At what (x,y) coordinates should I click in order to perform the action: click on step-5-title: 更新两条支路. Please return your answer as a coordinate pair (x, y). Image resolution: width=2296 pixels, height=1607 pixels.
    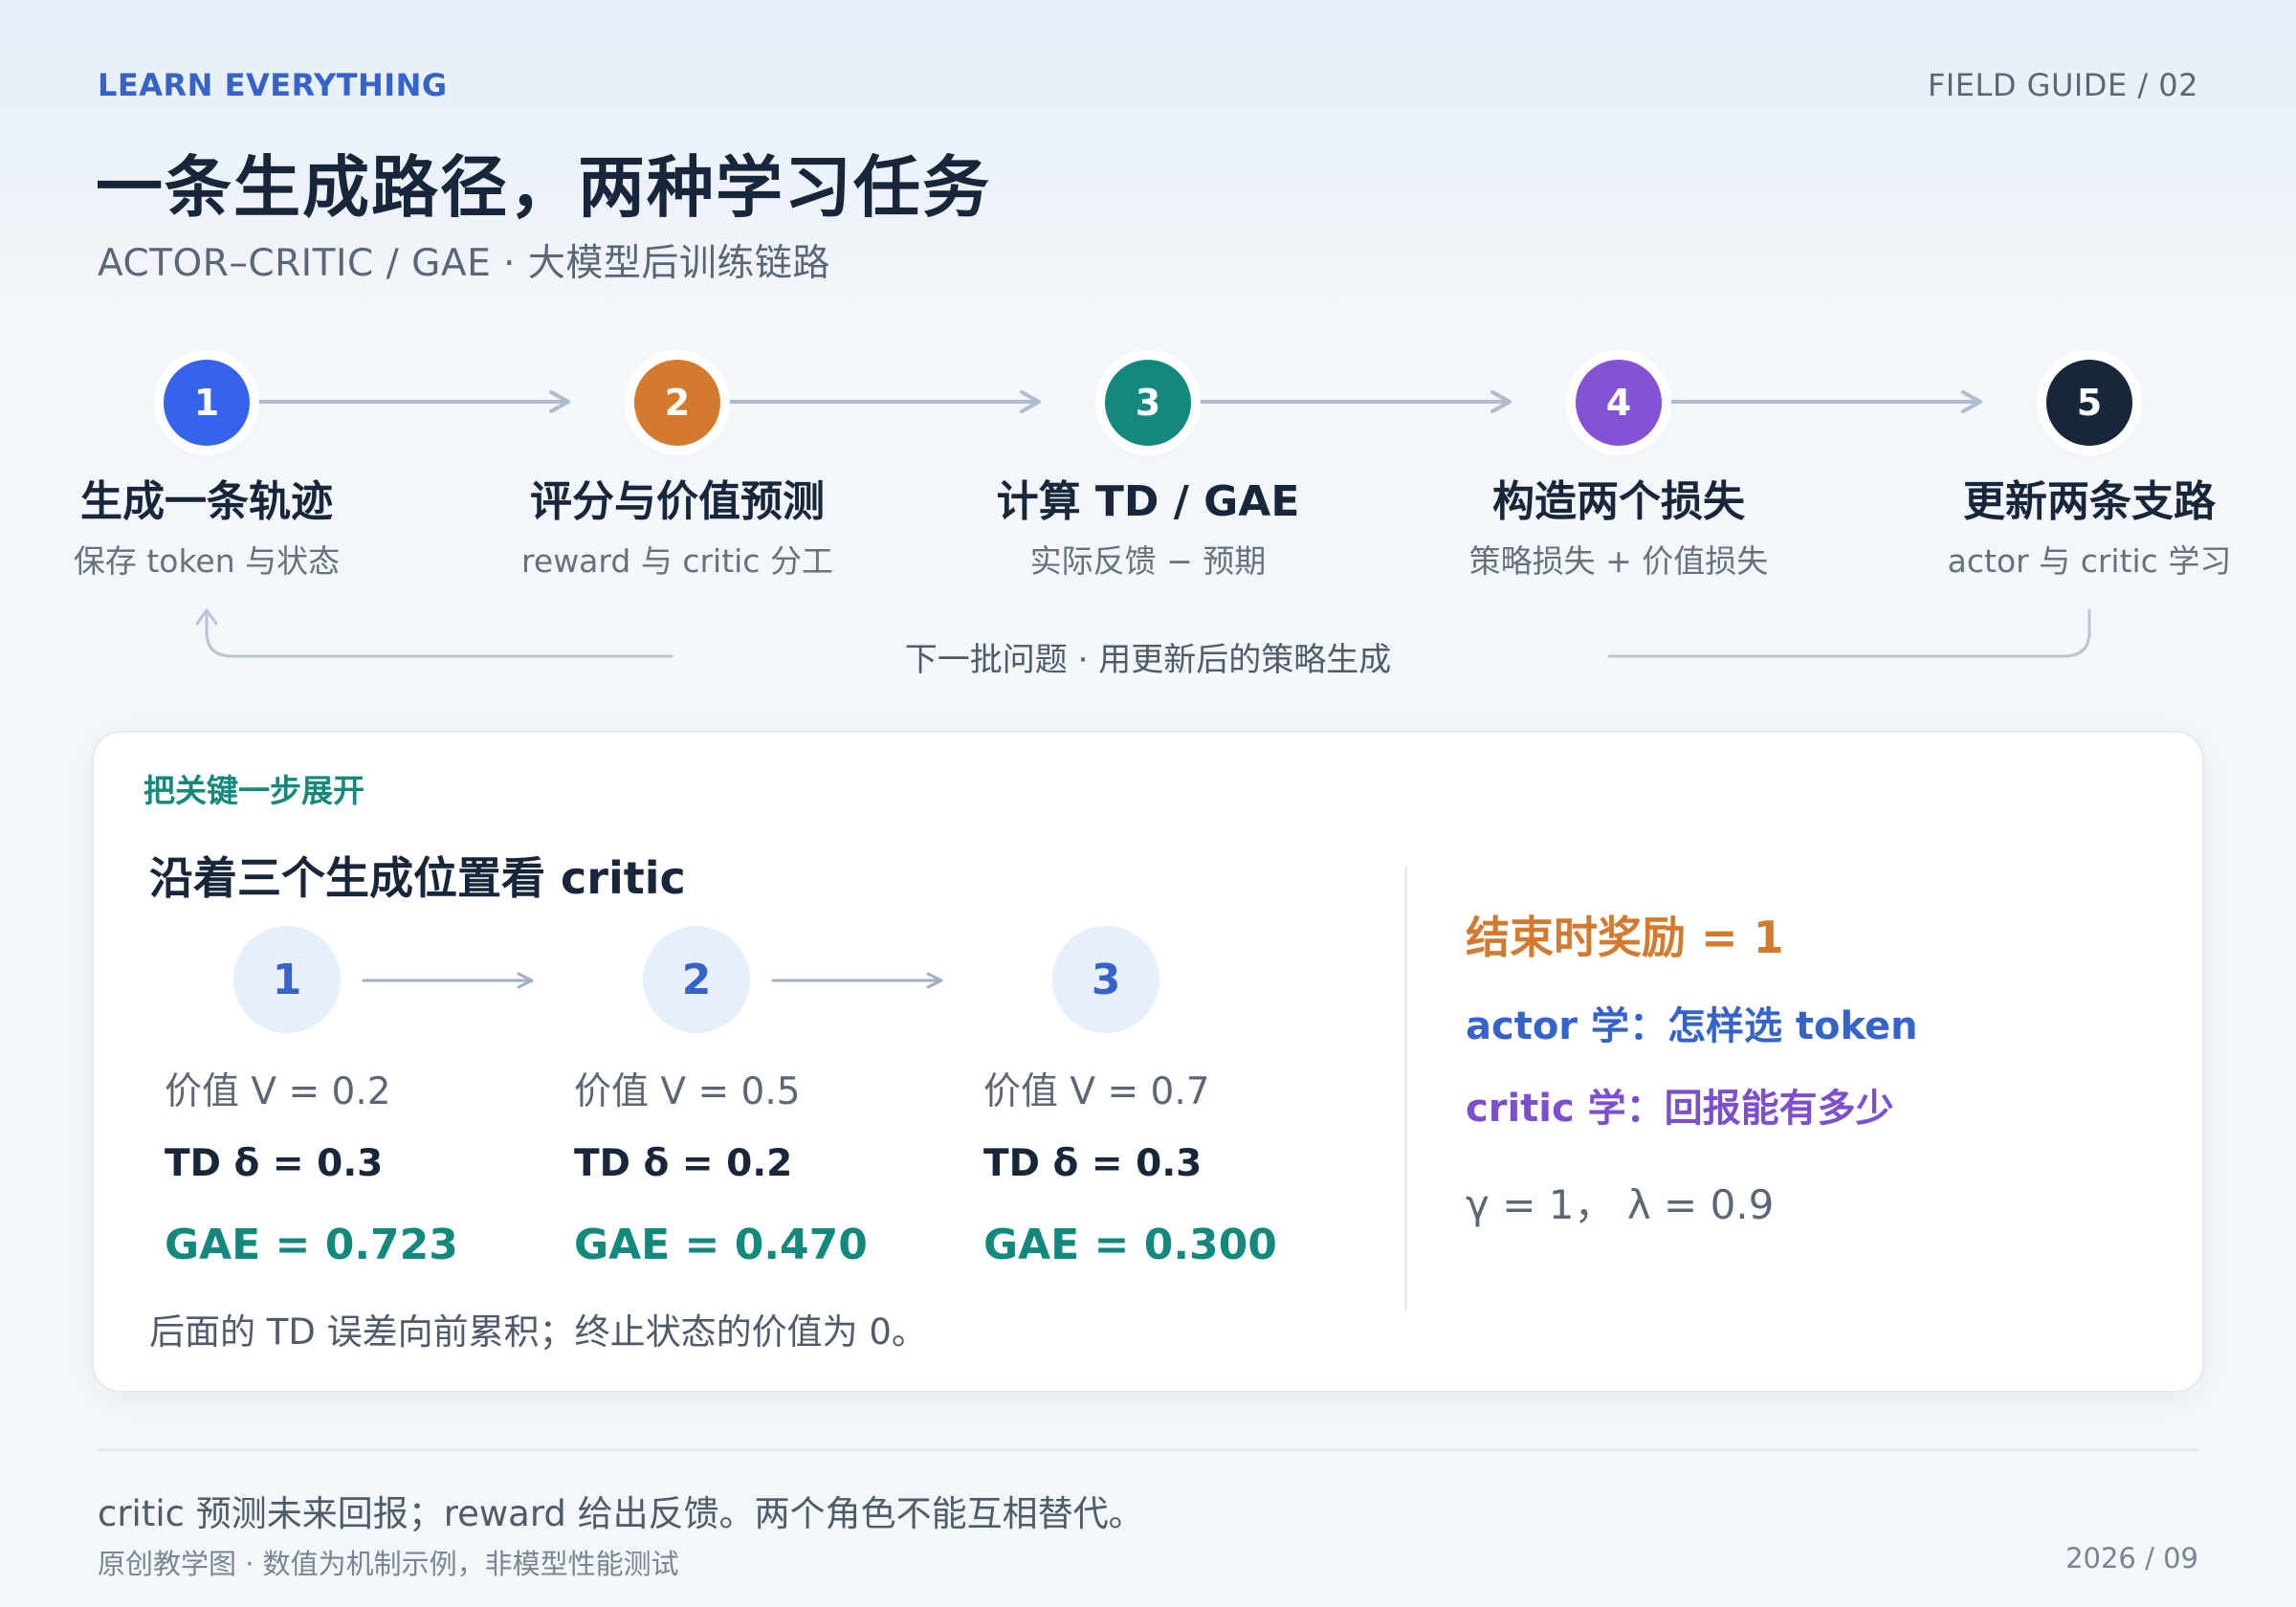
    Looking at the image, I should click on (2090, 501).